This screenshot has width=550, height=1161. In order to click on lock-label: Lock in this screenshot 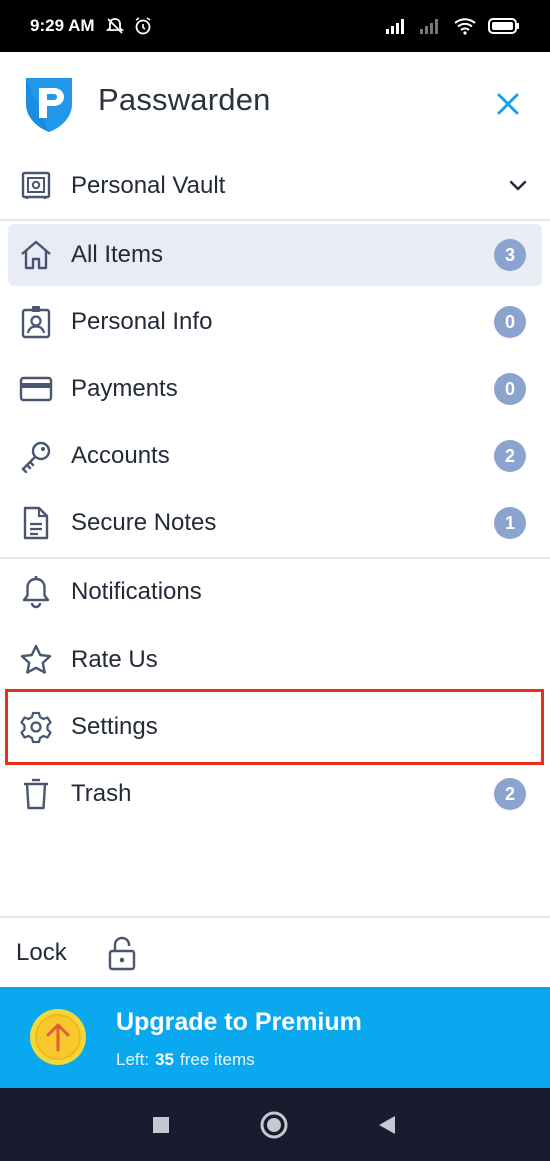, I will do `click(41, 952)`.